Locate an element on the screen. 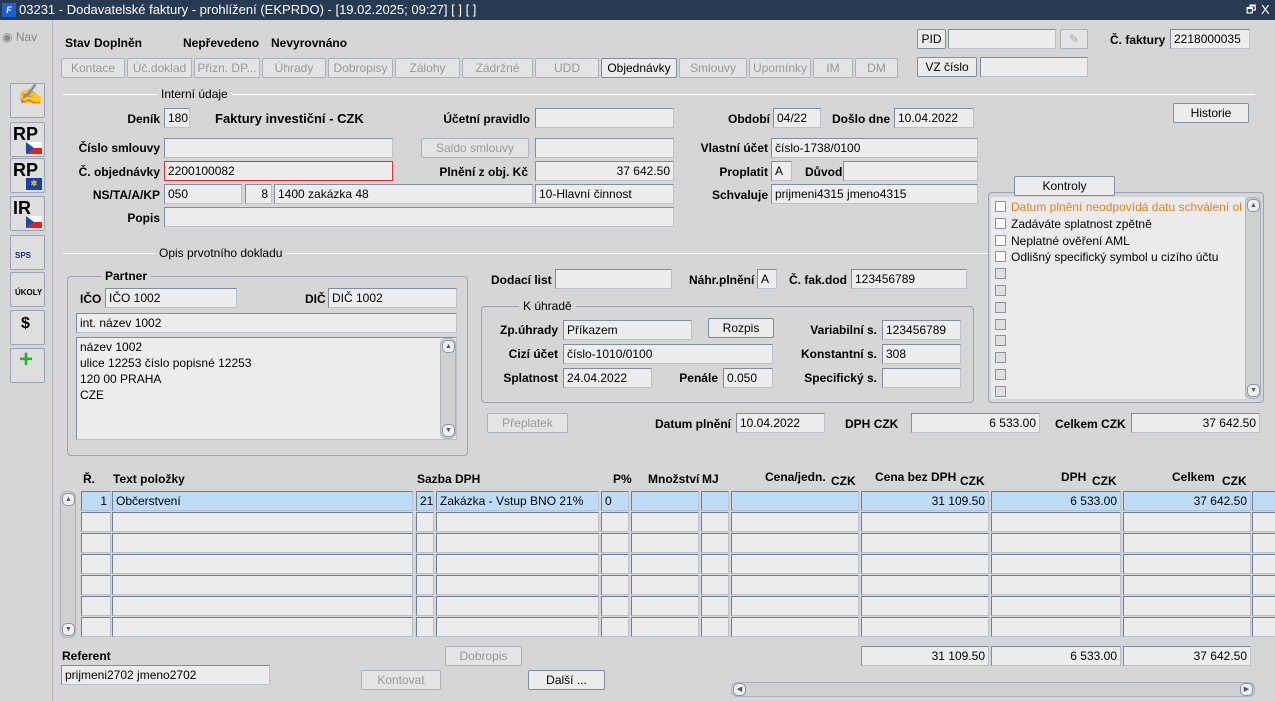 Image resolution: width=1275 pixels, height=701 pixels. duvod-field is located at coordinates (910, 171).